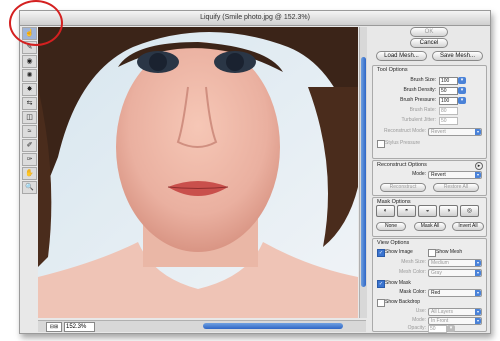  Describe the element at coordinates (29, 117) in the screenshot. I see `mirror-tool: ◫` at that location.